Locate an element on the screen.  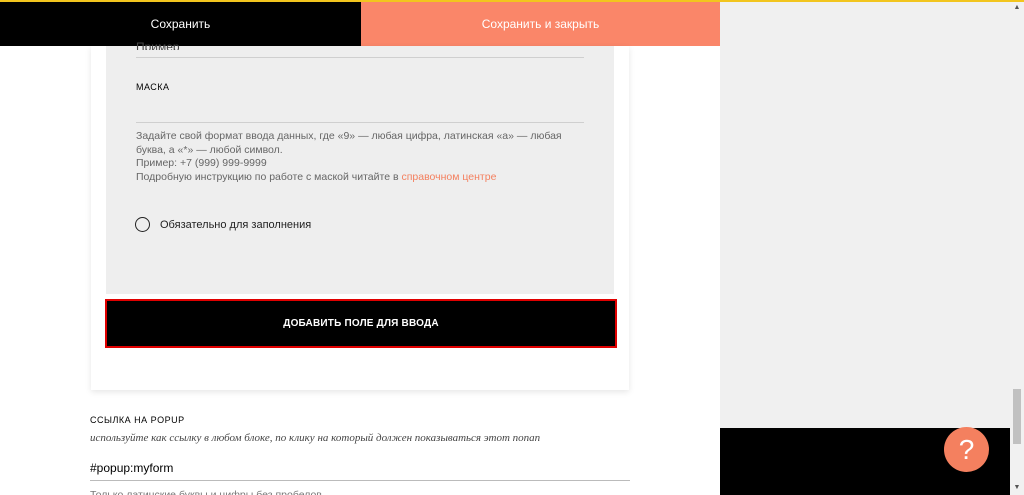
help-button: ? is located at coordinates (966, 449).